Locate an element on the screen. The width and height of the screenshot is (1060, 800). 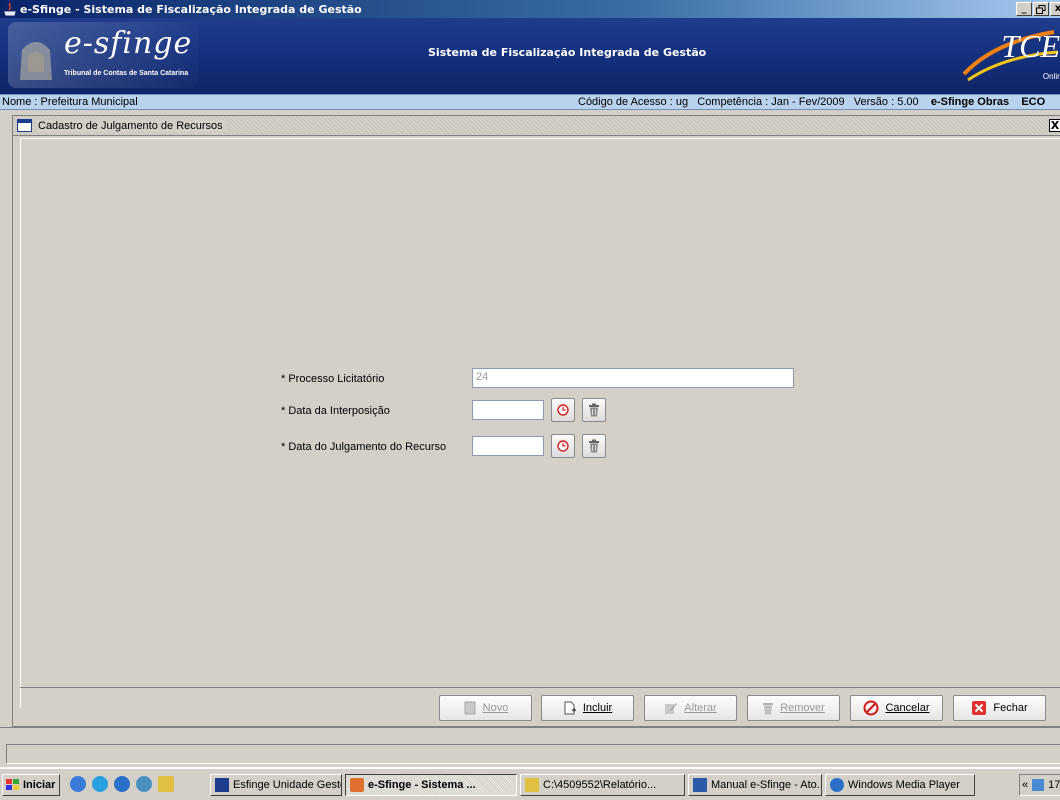
interposicao-clear-button is located at coordinates (594, 410).